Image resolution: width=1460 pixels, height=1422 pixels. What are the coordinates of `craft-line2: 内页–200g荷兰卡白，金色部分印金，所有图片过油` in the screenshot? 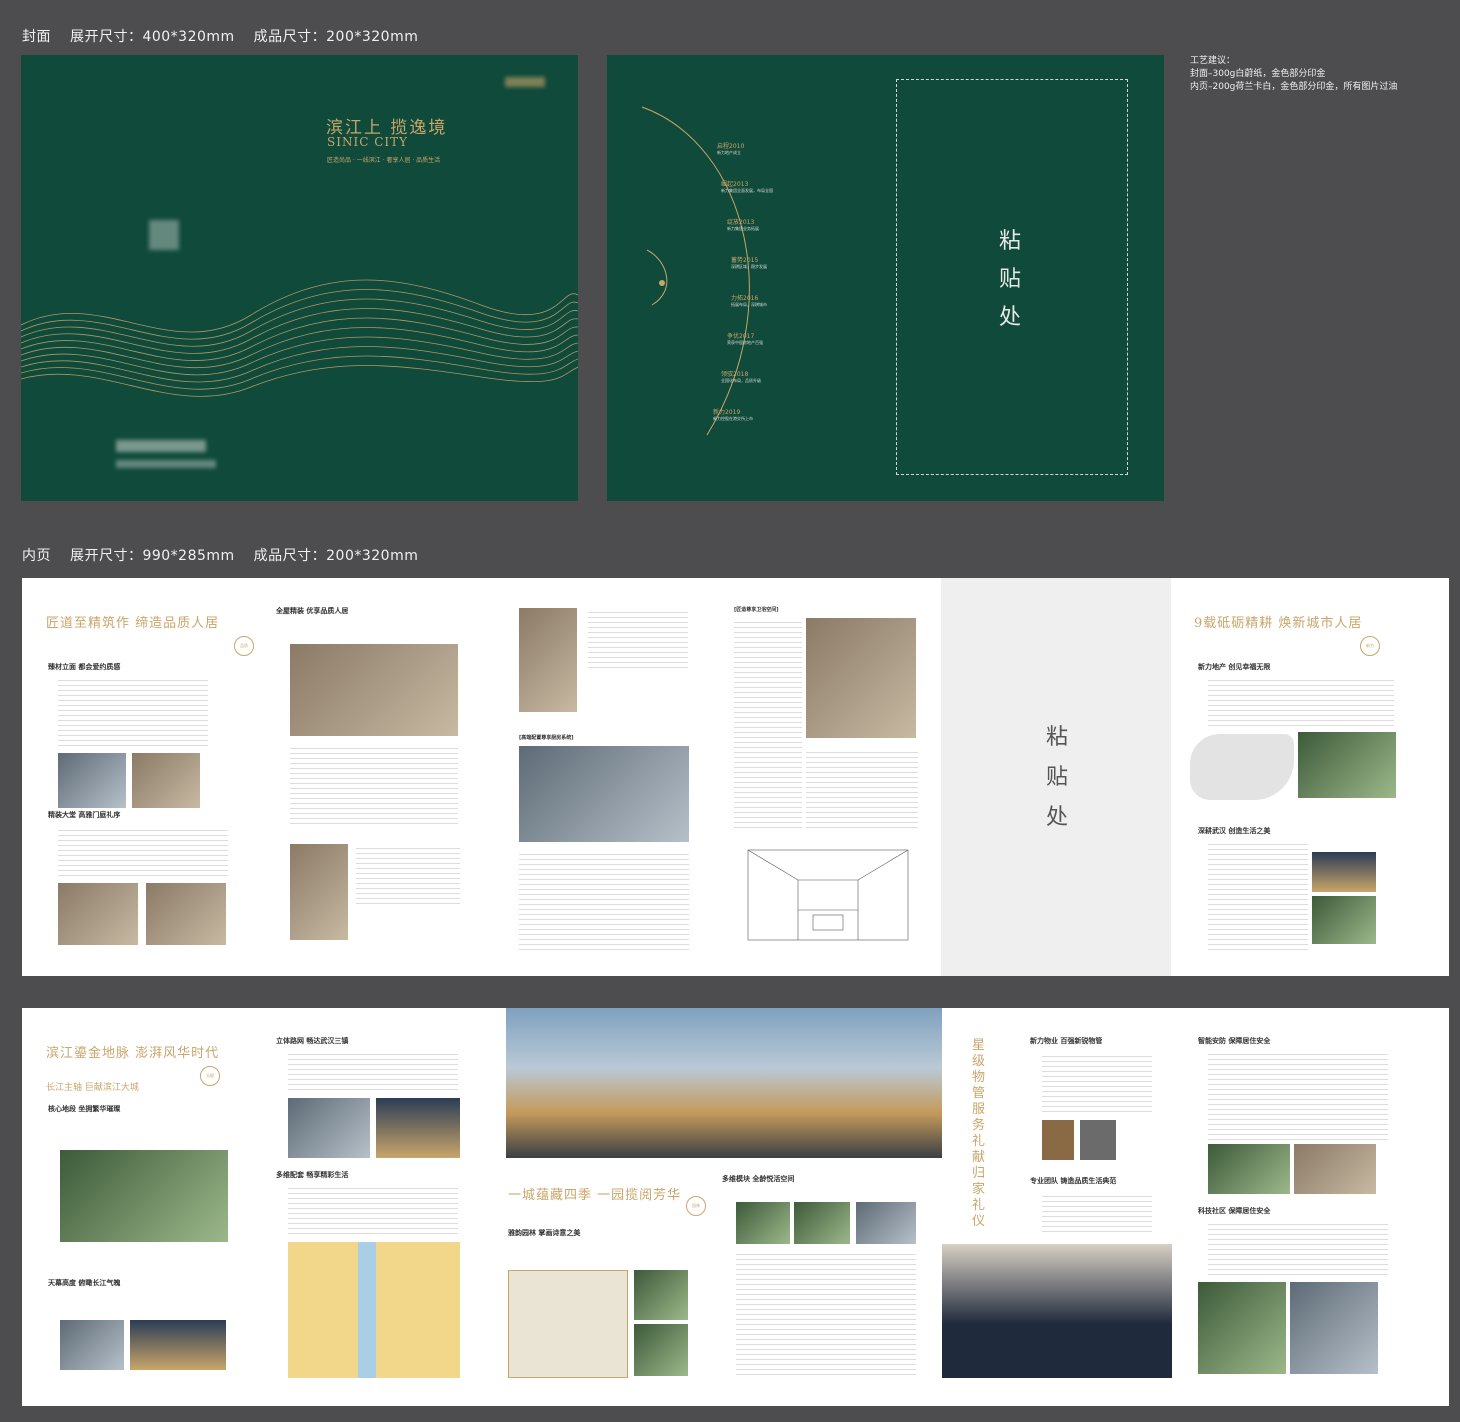 It's located at (1294, 87).